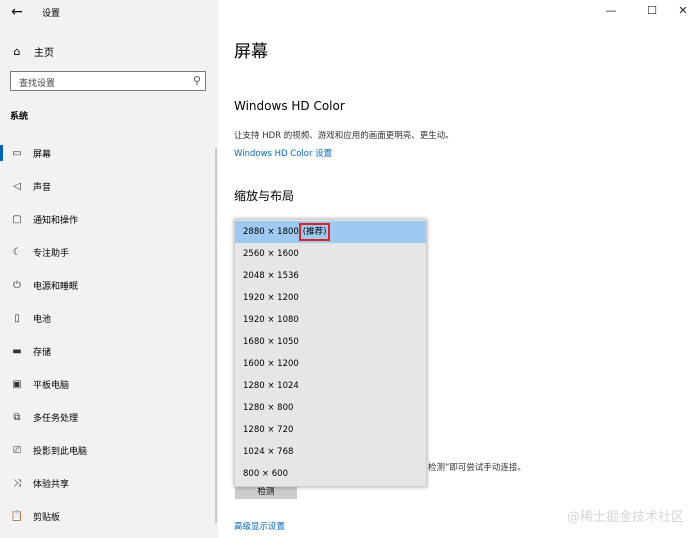 Image resolution: width=700 pixels, height=538 pixels. Describe the element at coordinates (56, 286) in the screenshot. I see `sidebar-item-label: 电源和睡眠` at that location.